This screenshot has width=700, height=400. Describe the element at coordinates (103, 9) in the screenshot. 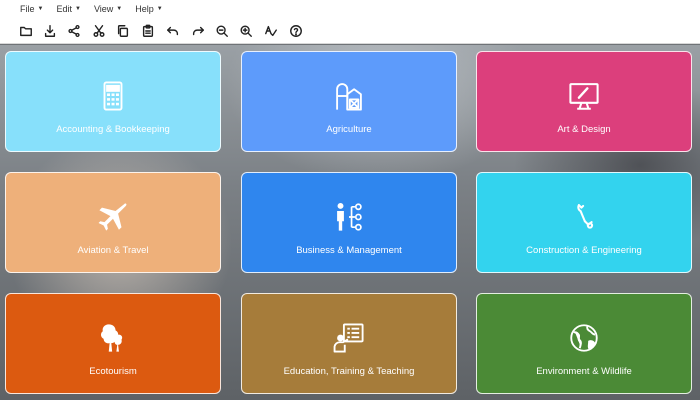

I see `menu-view-label: View` at that location.